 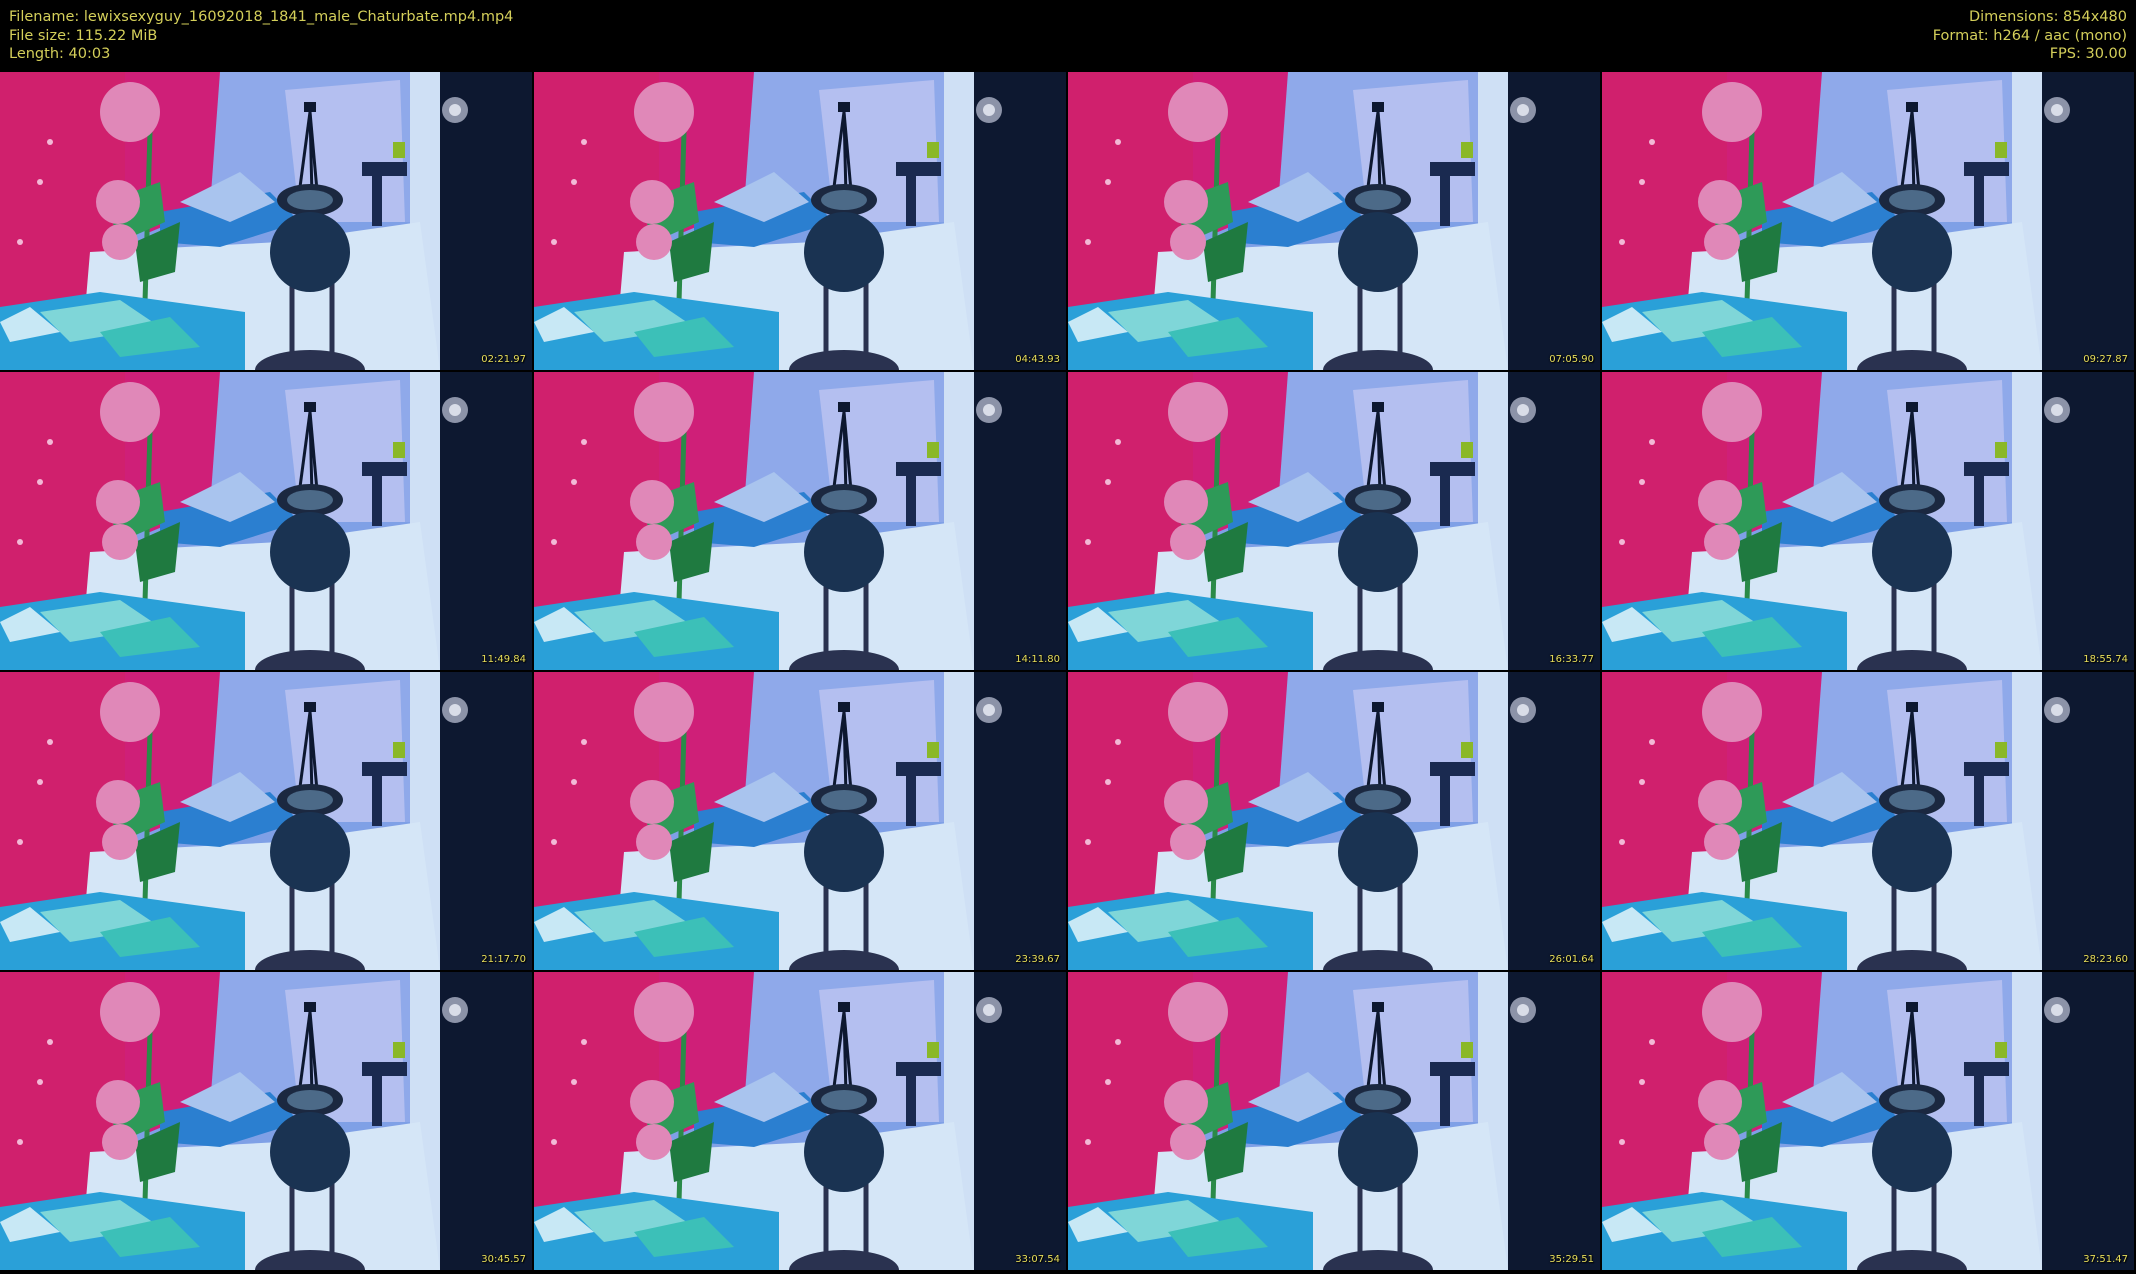 What do you see at coordinates (1571, 359) in the screenshot?
I see `timestamp-label: 07:05.90` at bounding box center [1571, 359].